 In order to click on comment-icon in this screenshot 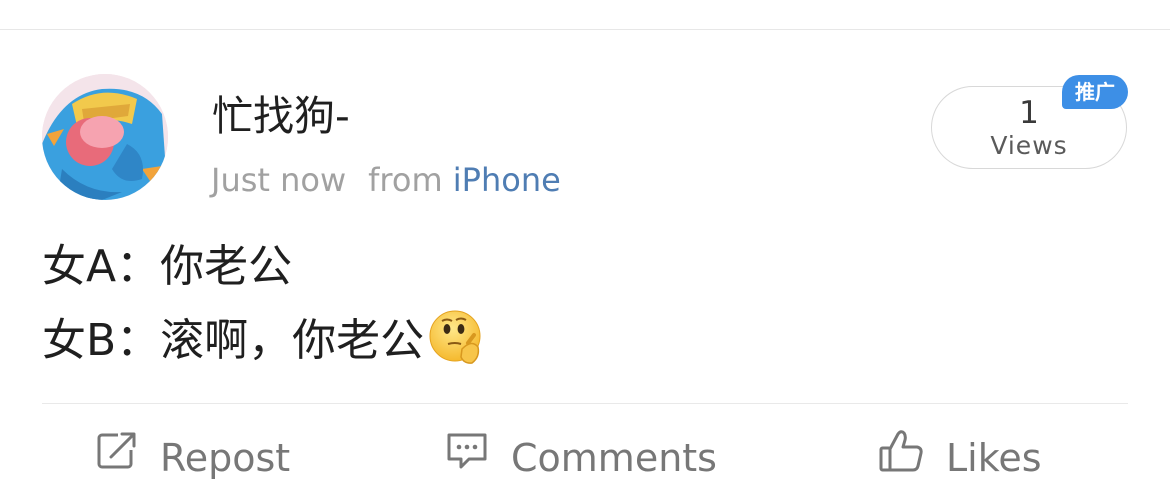, I will do `click(467, 458)`.